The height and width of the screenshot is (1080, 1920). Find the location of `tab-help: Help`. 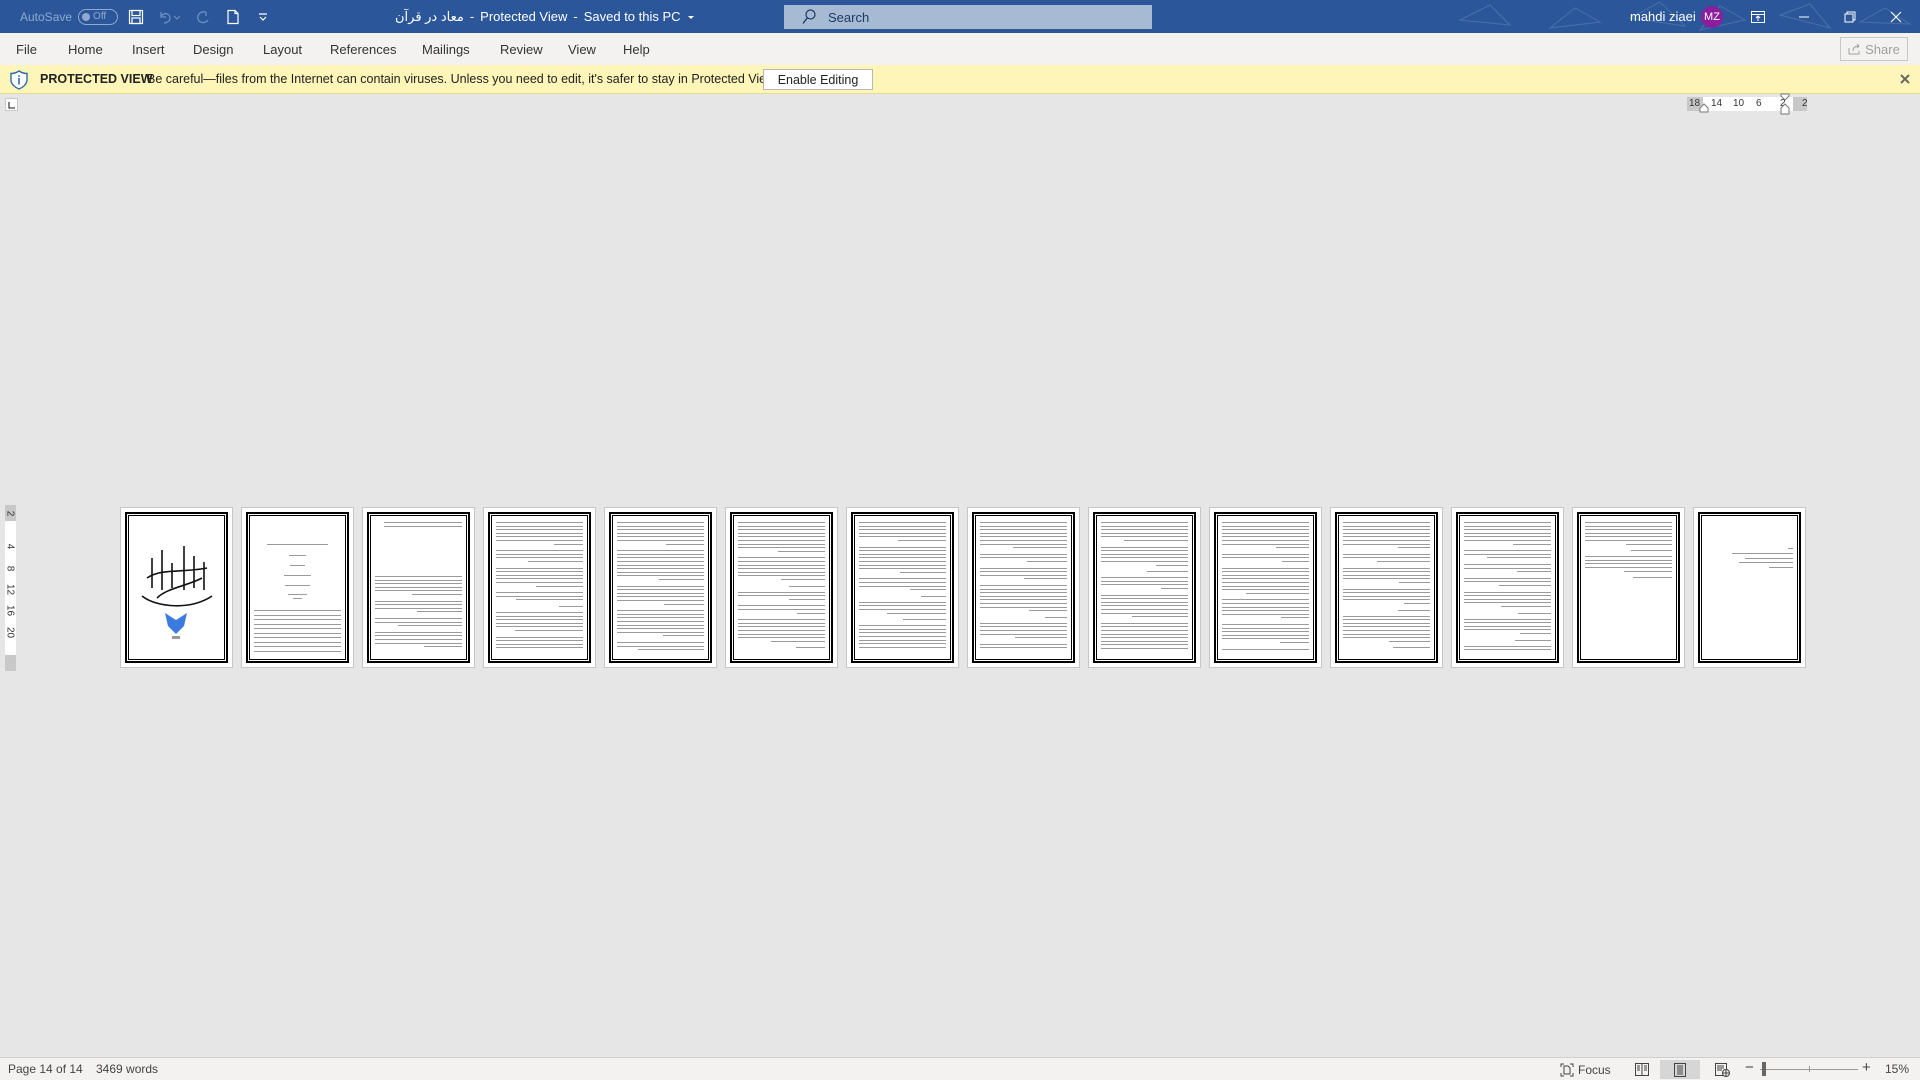

tab-help: Help is located at coordinates (636, 49).